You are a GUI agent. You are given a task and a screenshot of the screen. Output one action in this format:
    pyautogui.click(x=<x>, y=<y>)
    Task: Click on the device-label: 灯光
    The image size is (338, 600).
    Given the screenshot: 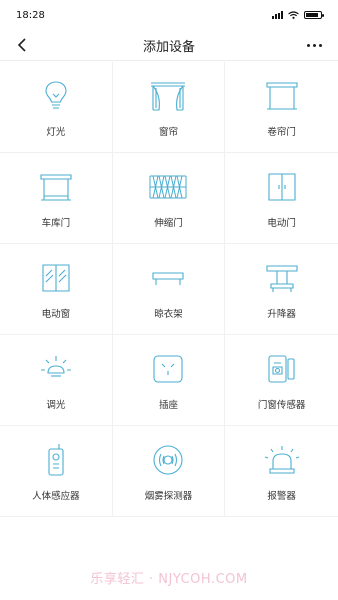 What is the action you would take?
    pyautogui.click(x=56, y=132)
    